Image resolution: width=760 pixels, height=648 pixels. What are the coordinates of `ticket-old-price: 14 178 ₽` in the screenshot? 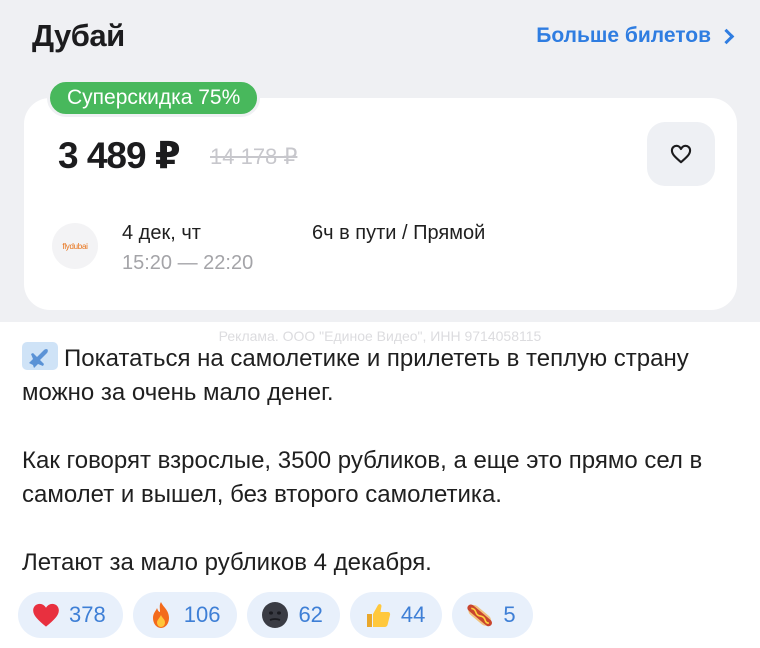 It's located at (254, 156).